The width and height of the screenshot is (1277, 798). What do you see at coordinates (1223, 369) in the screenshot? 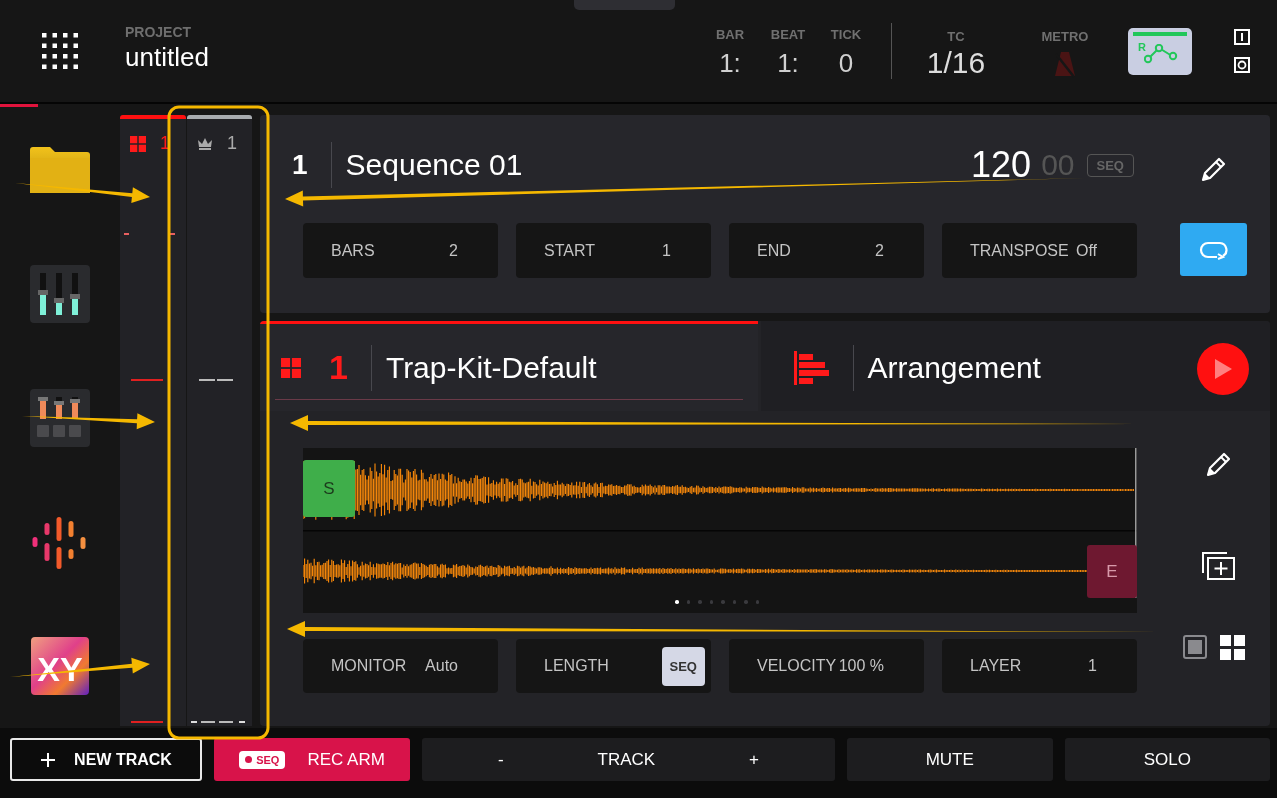
I see `play-icon` at bounding box center [1223, 369].